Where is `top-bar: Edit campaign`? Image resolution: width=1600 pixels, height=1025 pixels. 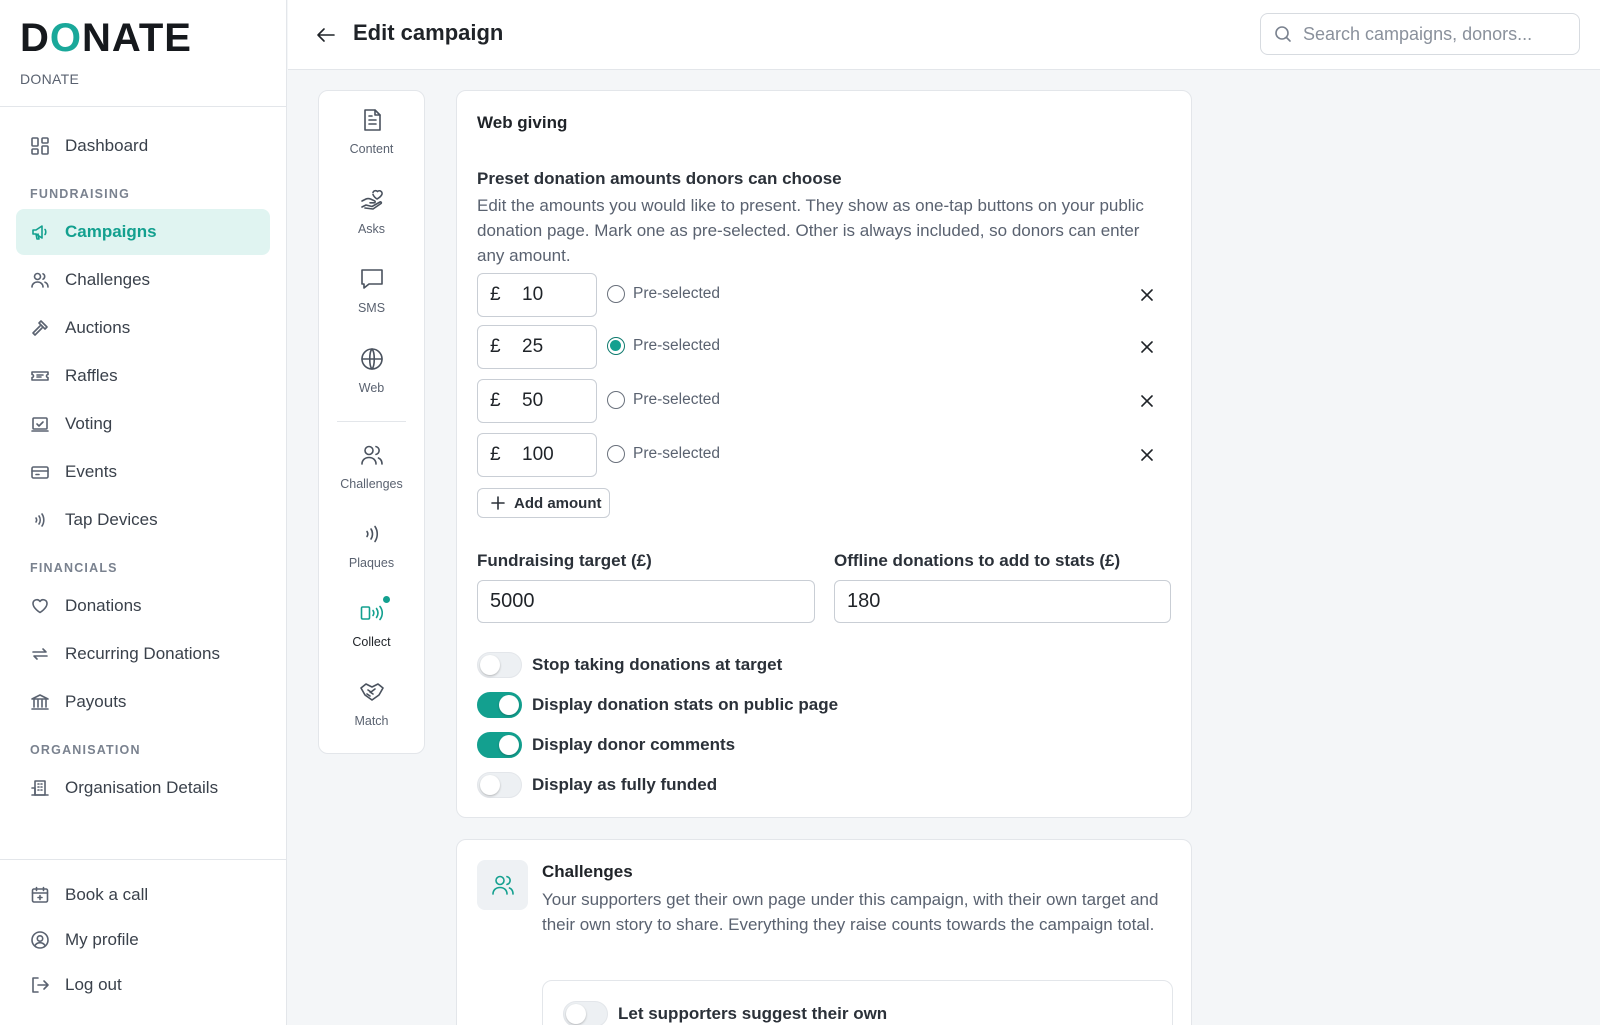
top-bar: Edit campaign is located at coordinates (944, 35).